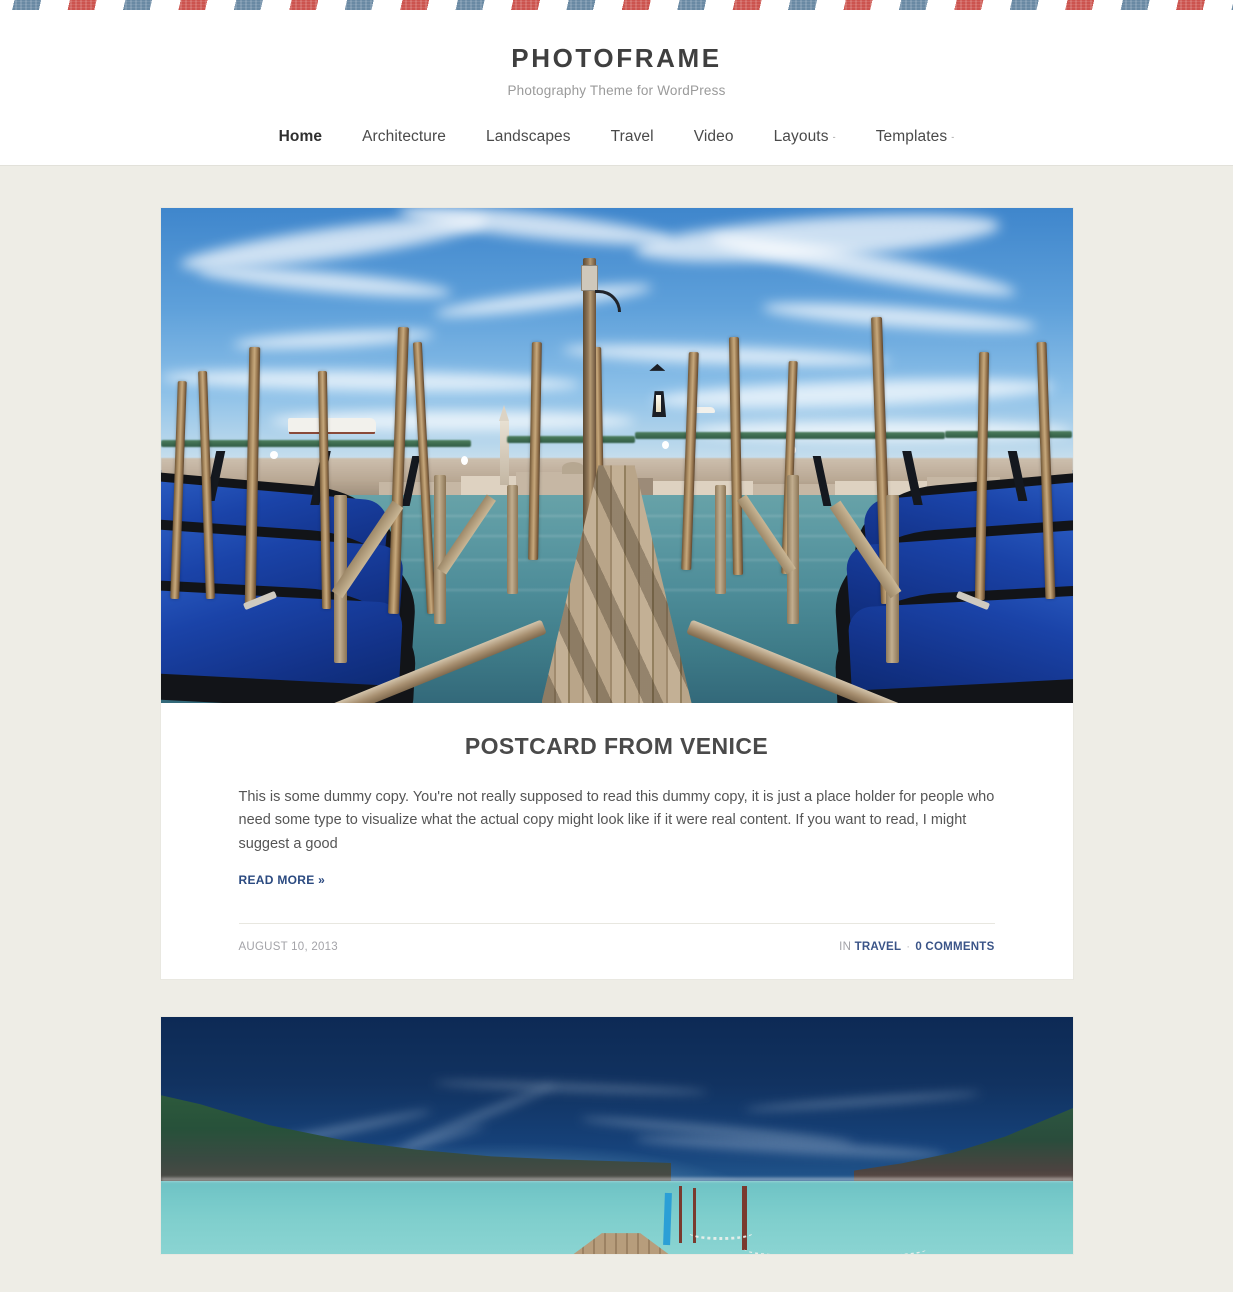 The image size is (1233, 1292). What do you see at coordinates (960, 640) in the screenshot?
I see `gondola-tarp` at bounding box center [960, 640].